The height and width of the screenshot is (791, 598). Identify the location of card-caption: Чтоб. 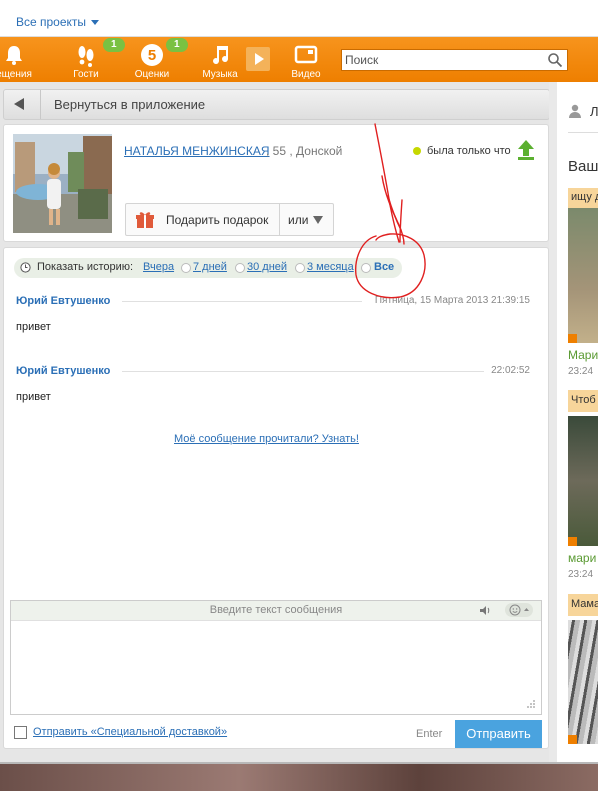
(583, 400).